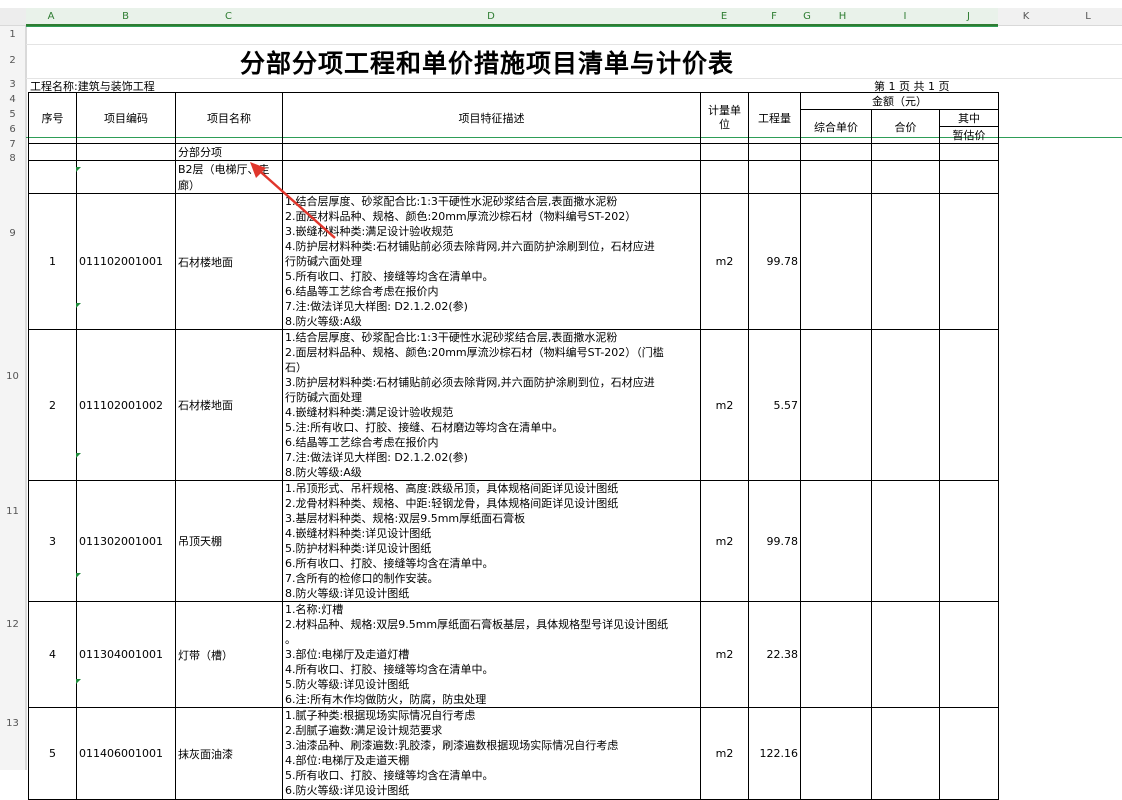 The height and width of the screenshot is (800, 1122). Describe the element at coordinates (13, 512) in the screenshot. I see `row-header-11: 11` at that location.